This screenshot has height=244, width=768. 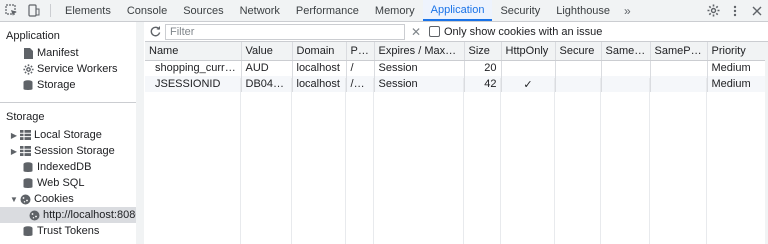 I want to click on cookie-filter-bar: ✕ Only show cookies with an issue, so click(x=456, y=32).